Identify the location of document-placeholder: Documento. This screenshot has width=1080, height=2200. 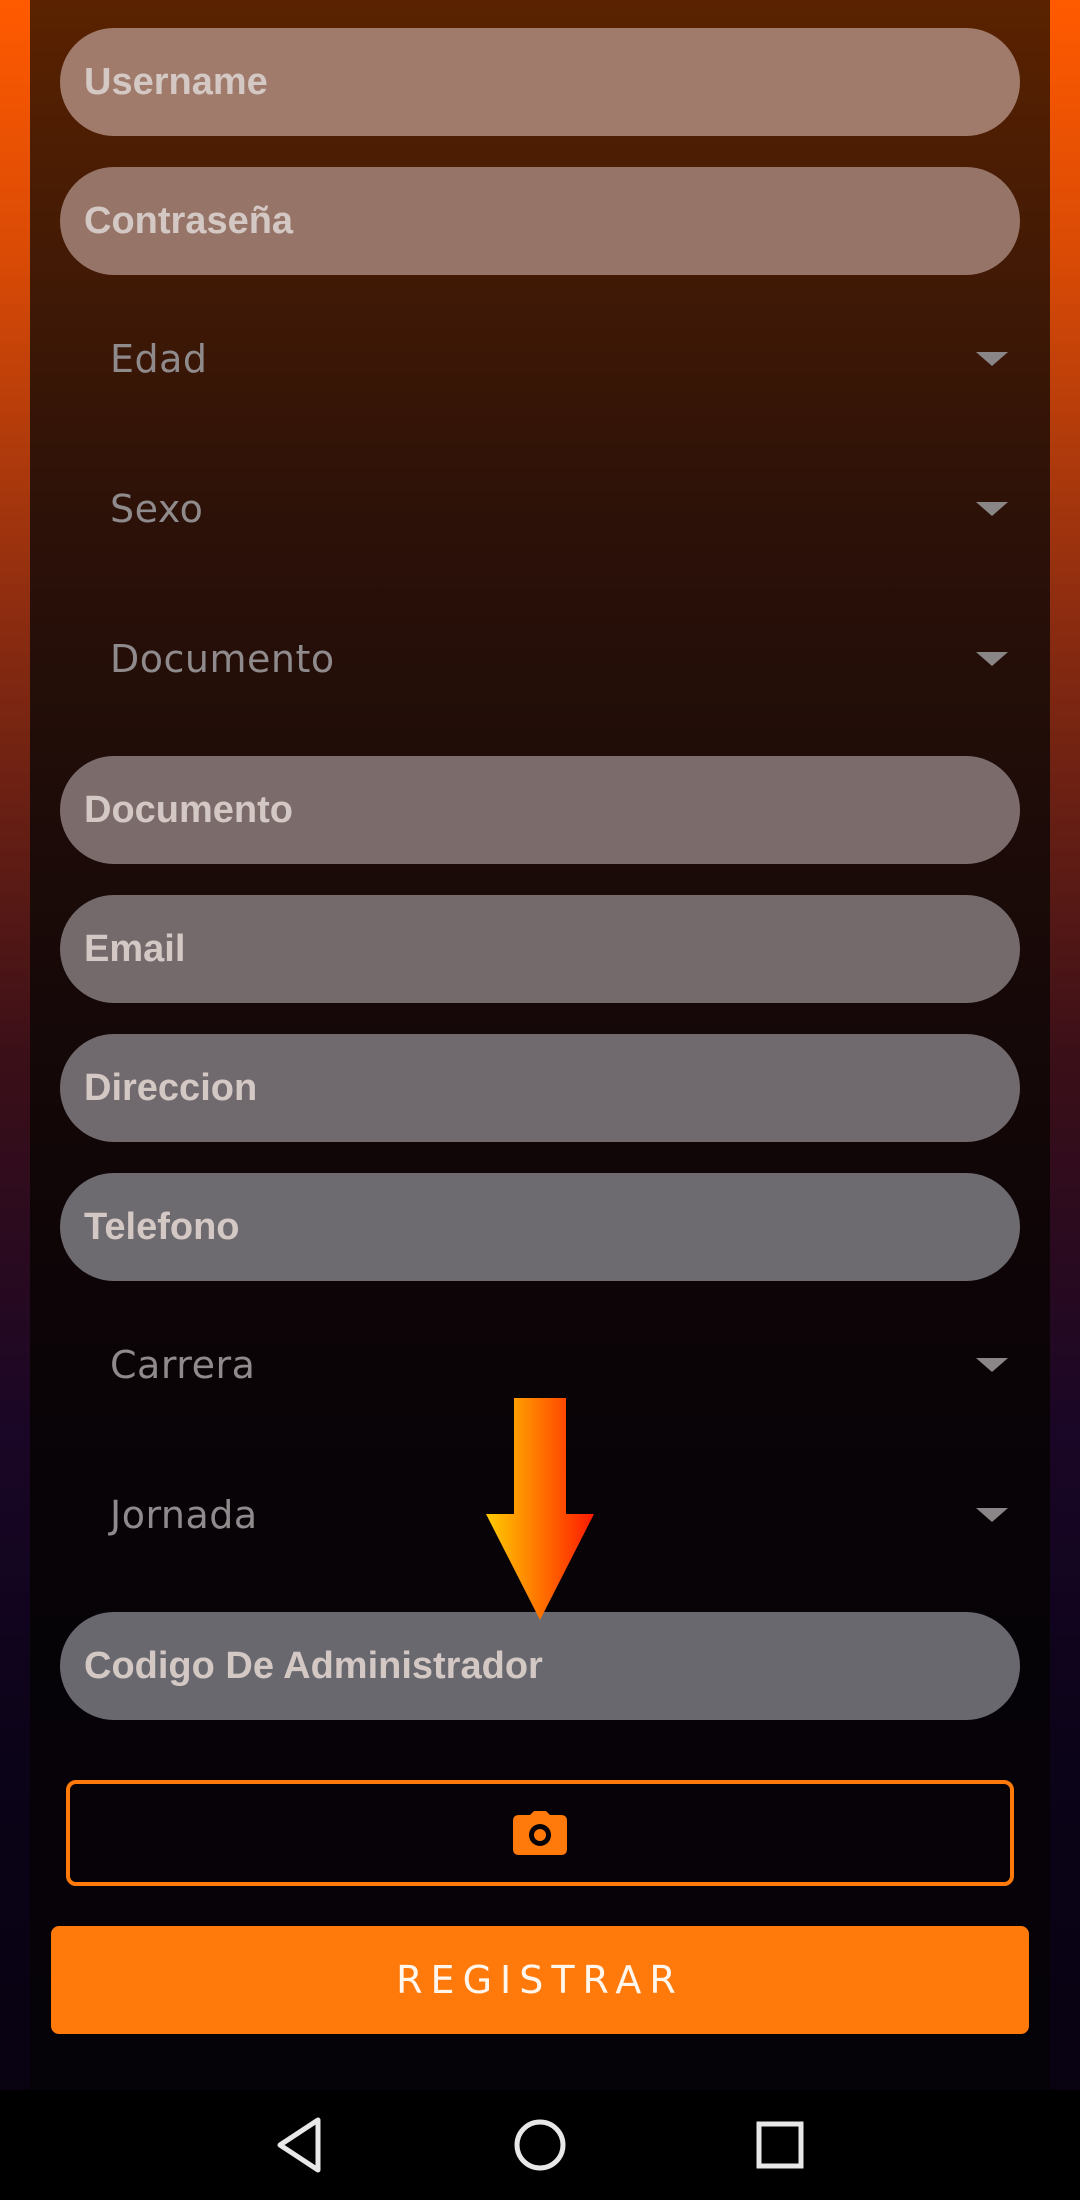
(188, 809).